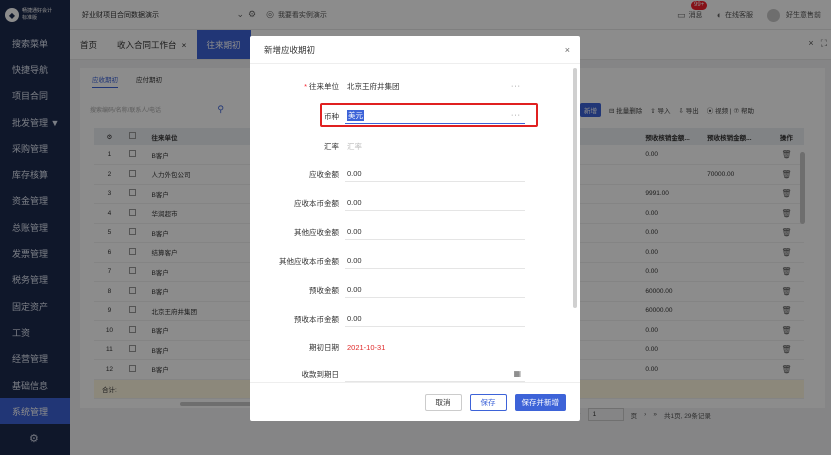 This screenshot has width=831, height=455. I want to click on field-row-prepay-local: 预收本币金额 0.00, so click(410, 319).